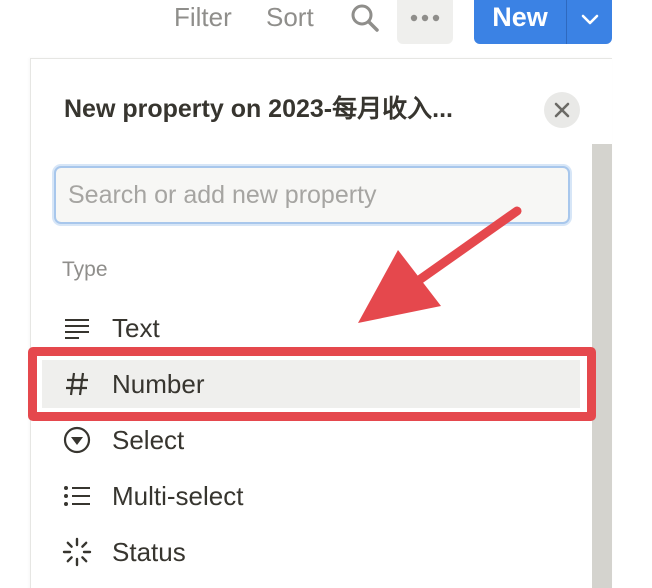  What do you see at coordinates (440, 264) in the screenshot?
I see `annotation-arrow-icon` at bounding box center [440, 264].